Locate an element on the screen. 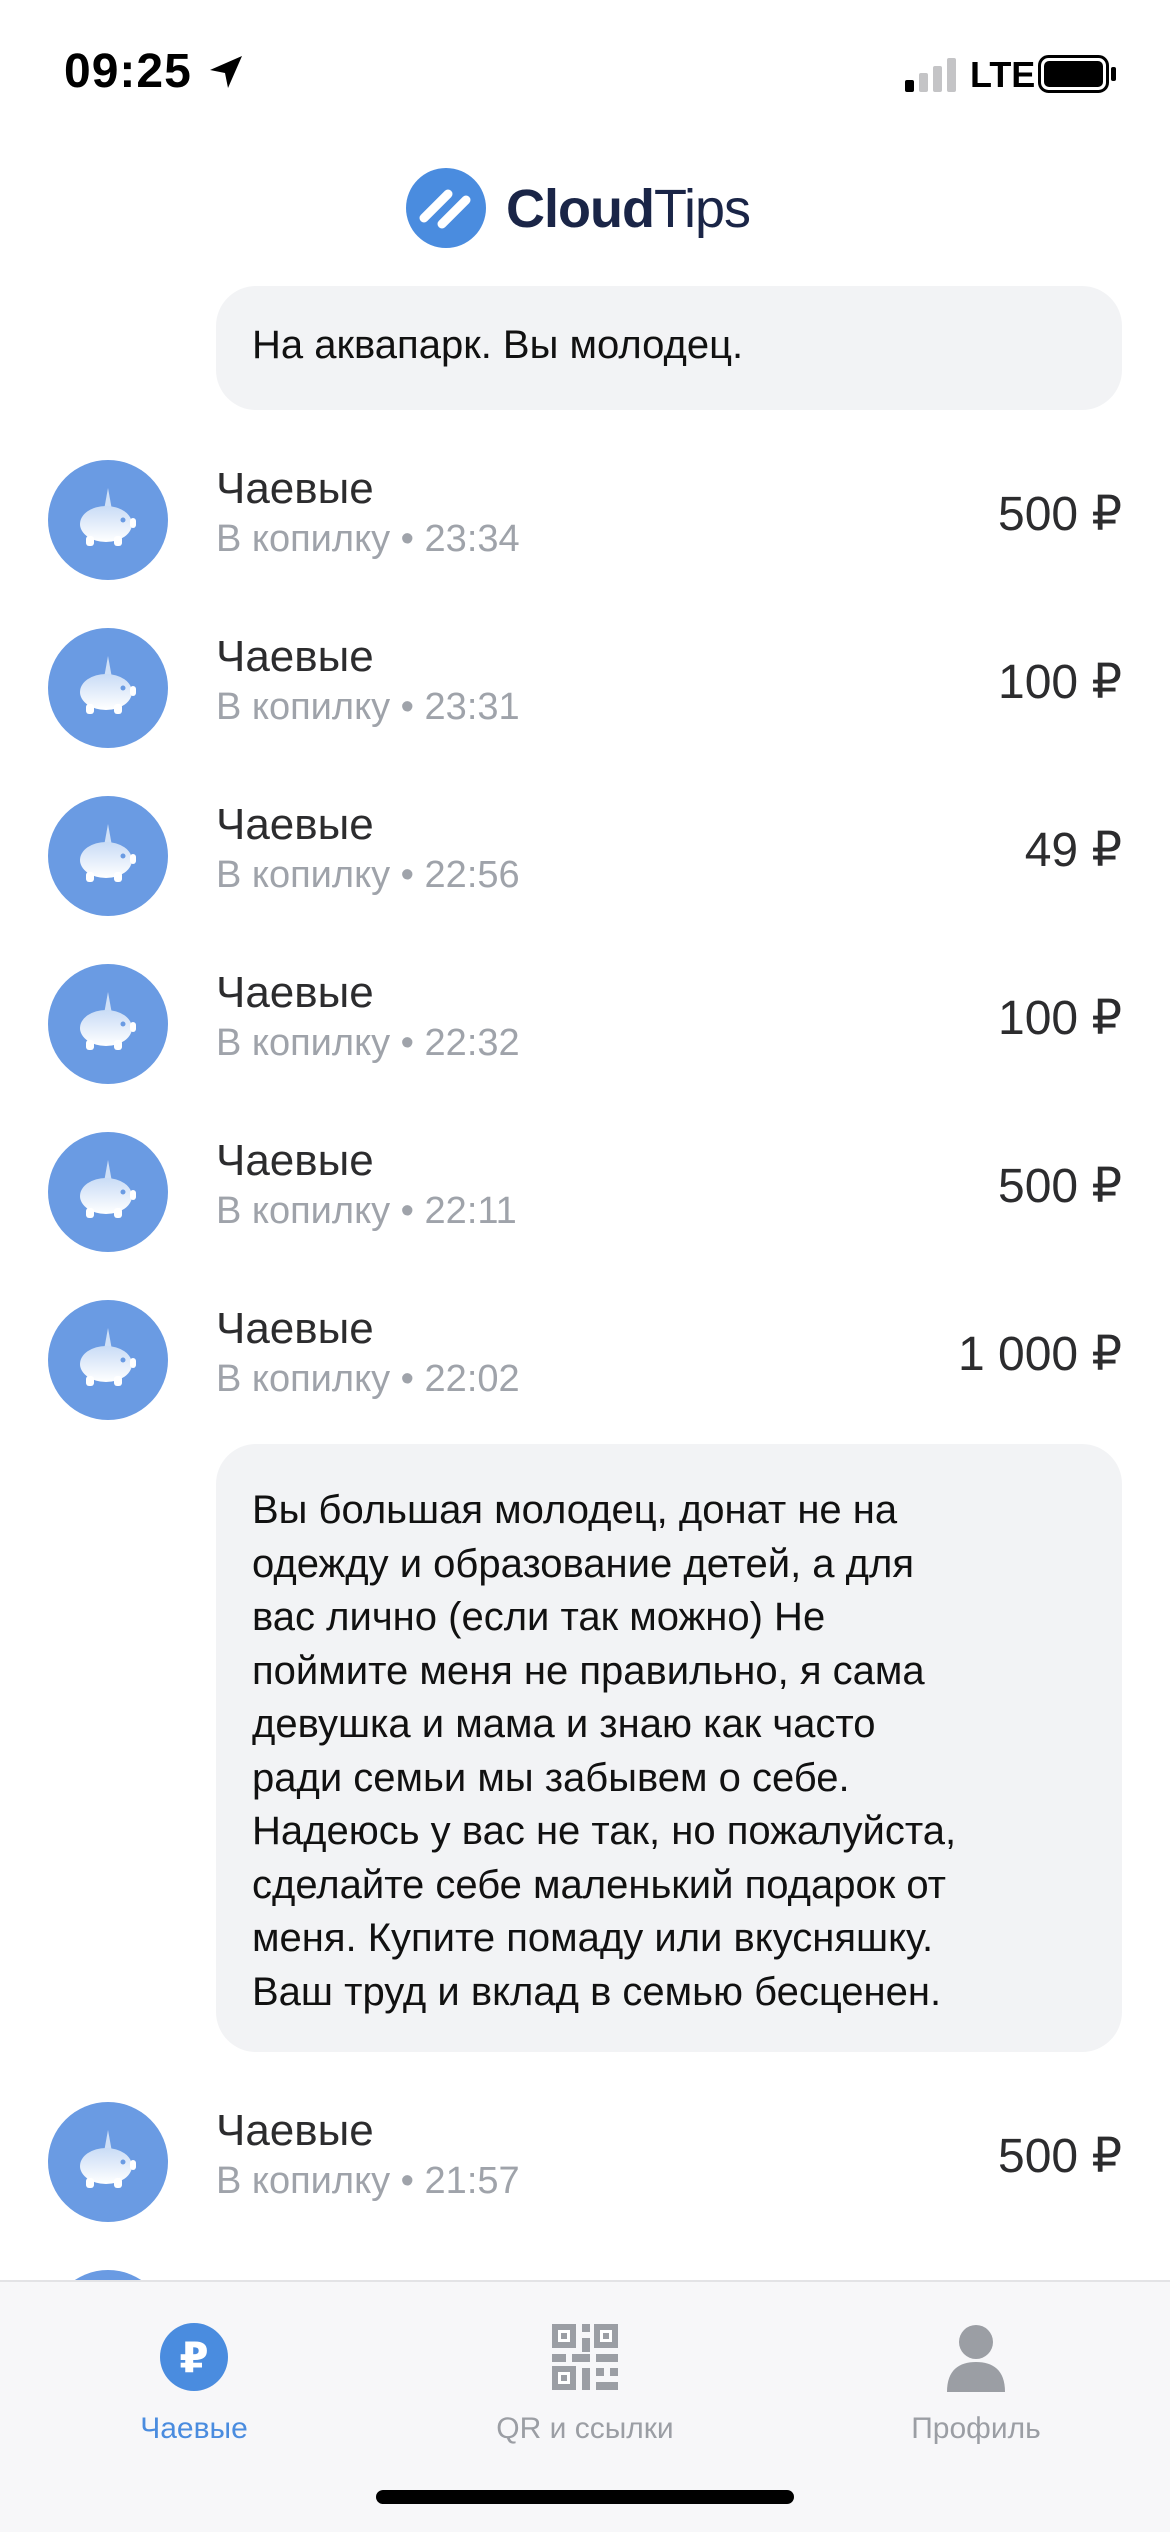 This screenshot has height=2532, width=1170. transaction-subtitle: В копилку • 22:02 is located at coordinates (368, 1379).